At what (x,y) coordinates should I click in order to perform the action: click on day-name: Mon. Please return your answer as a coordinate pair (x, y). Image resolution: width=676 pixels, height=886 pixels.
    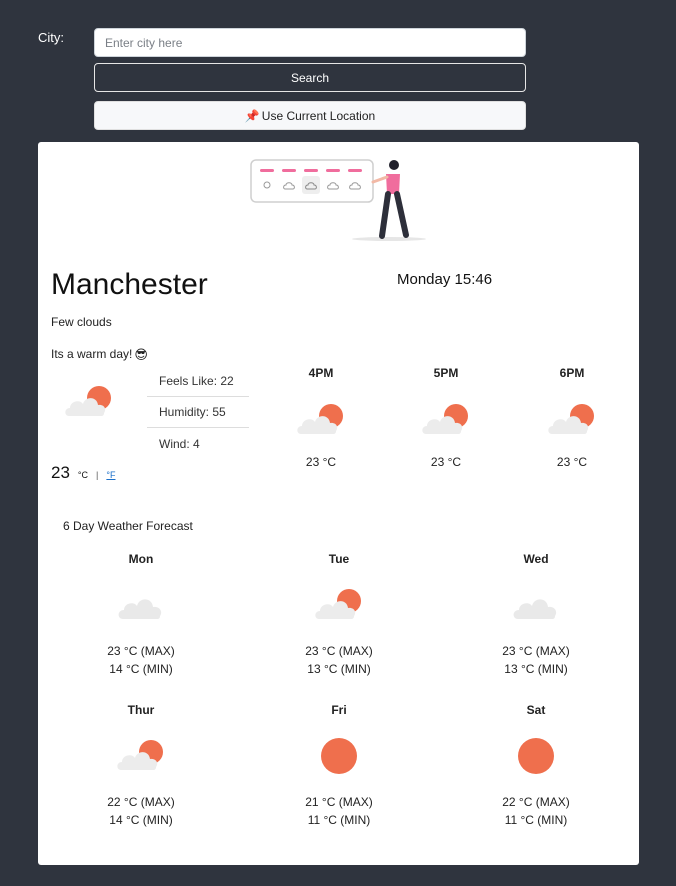
    Looking at the image, I should click on (141, 559).